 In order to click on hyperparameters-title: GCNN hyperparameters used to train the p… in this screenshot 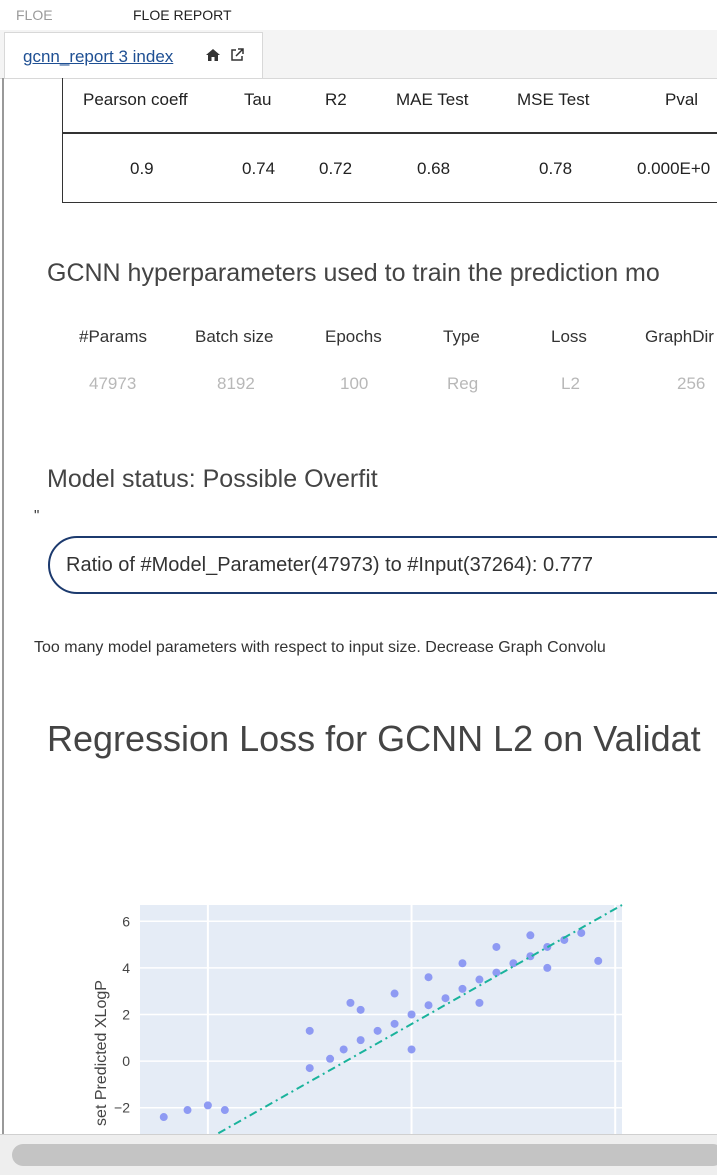, I will do `click(353, 273)`.